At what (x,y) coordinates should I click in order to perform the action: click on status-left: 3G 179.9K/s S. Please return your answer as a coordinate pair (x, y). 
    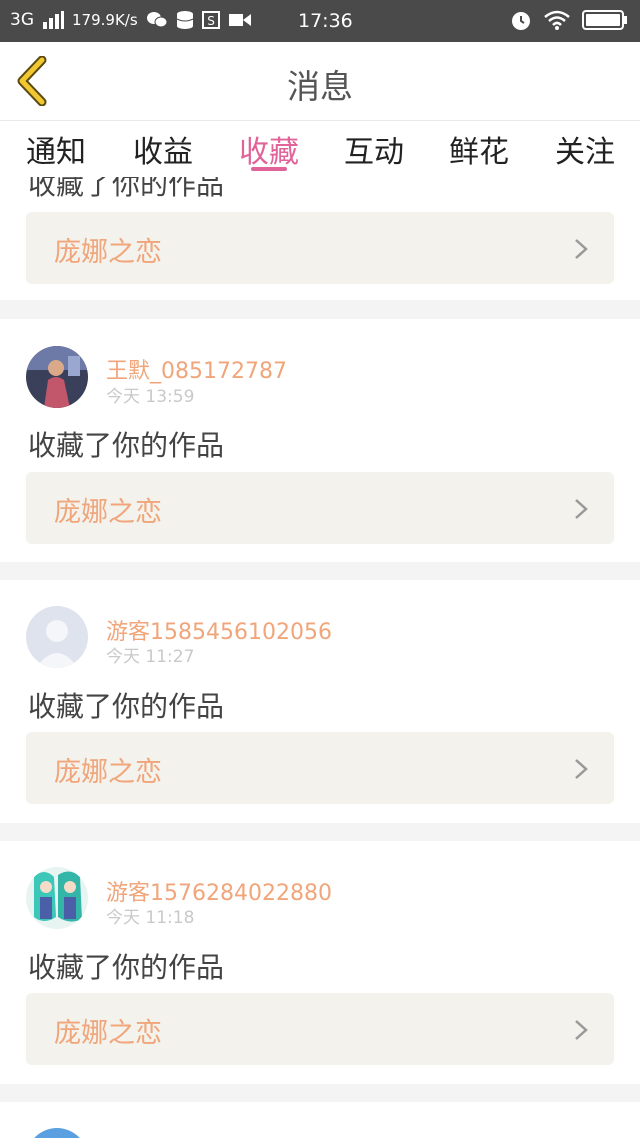
    Looking at the image, I should click on (131, 20).